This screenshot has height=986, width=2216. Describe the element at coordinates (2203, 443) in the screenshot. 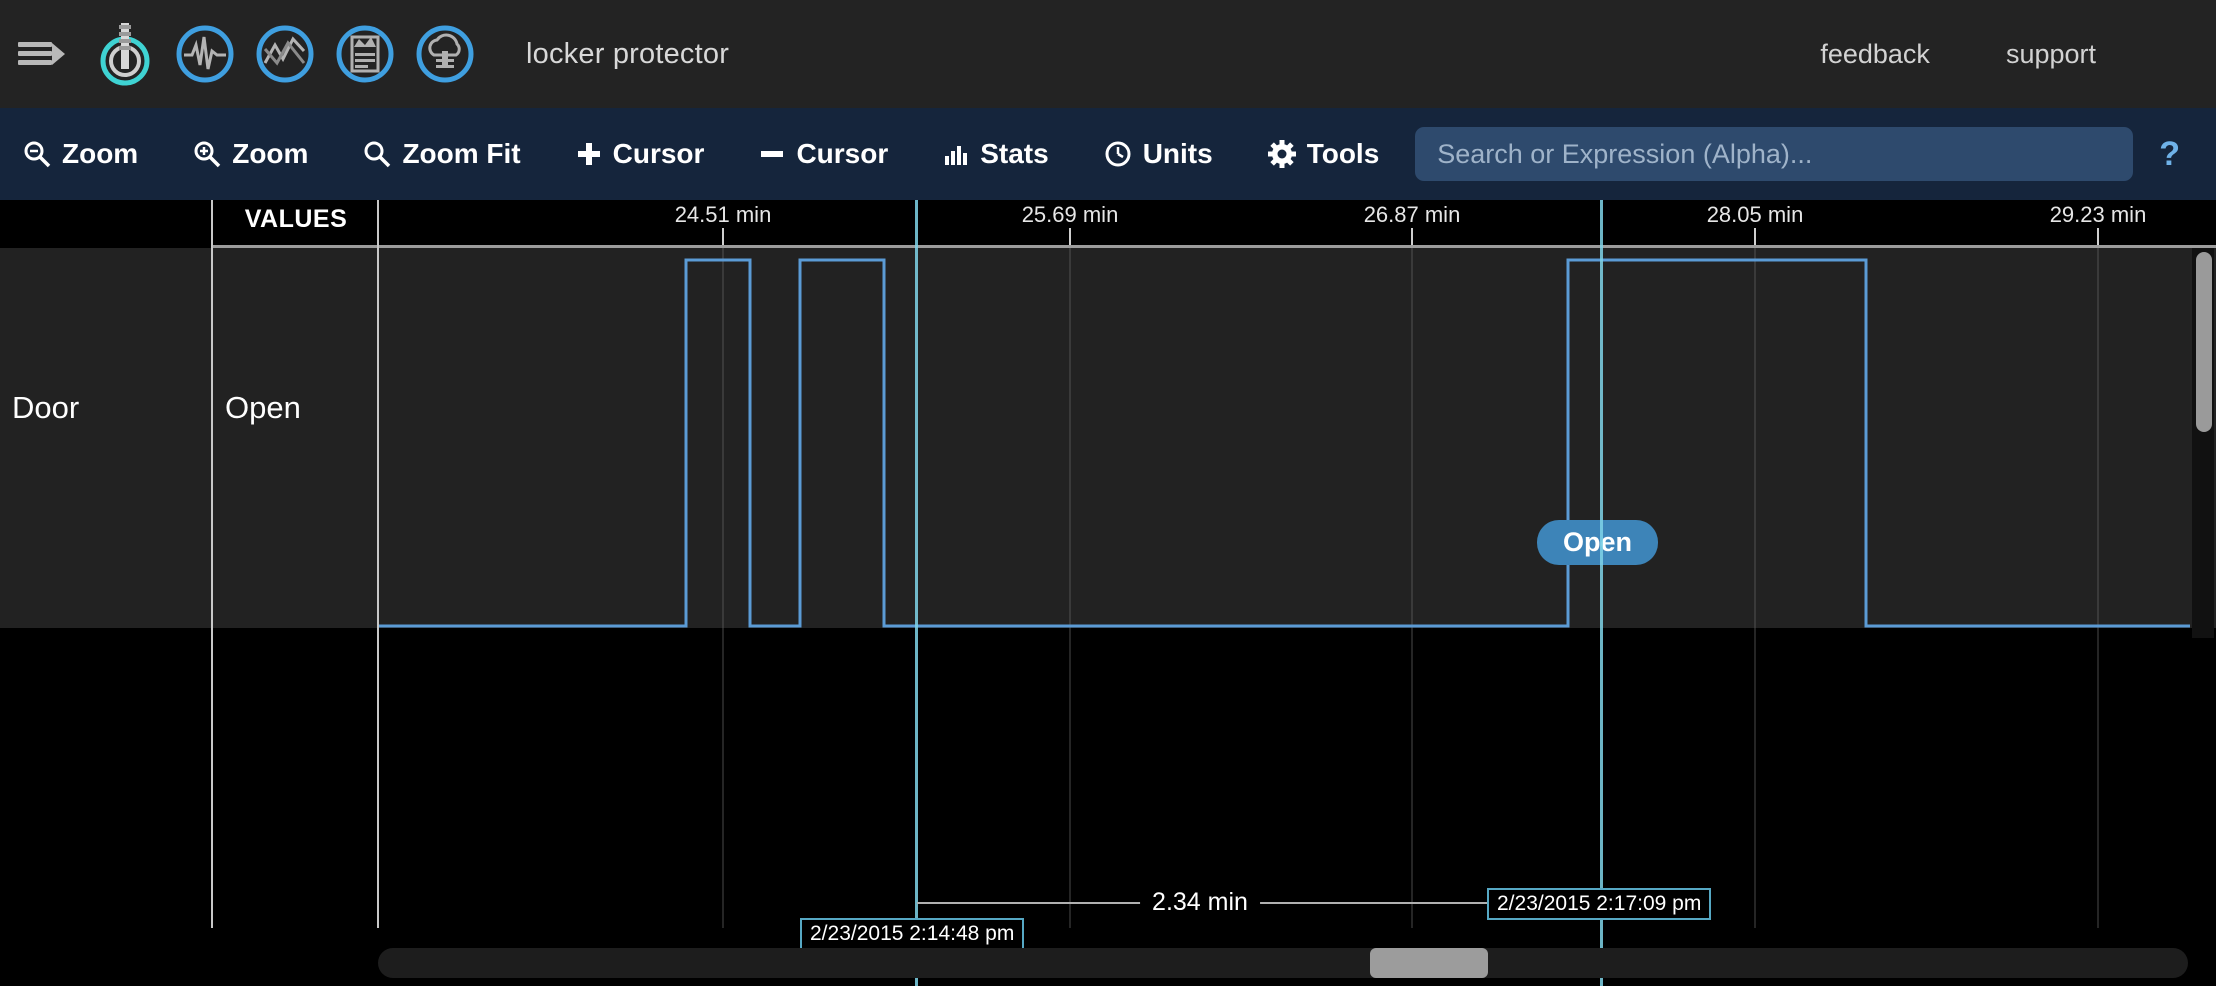

I see `vertical-scrollbar` at that location.